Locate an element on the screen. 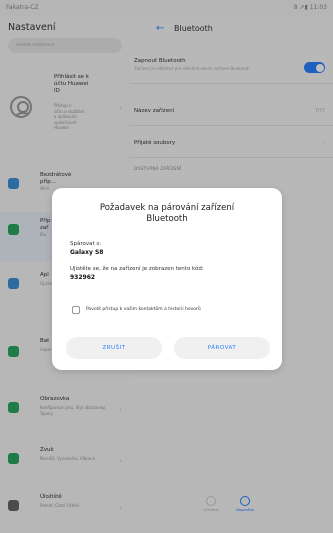  pair-button: PÁROVAT is located at coordinates (222, 348).